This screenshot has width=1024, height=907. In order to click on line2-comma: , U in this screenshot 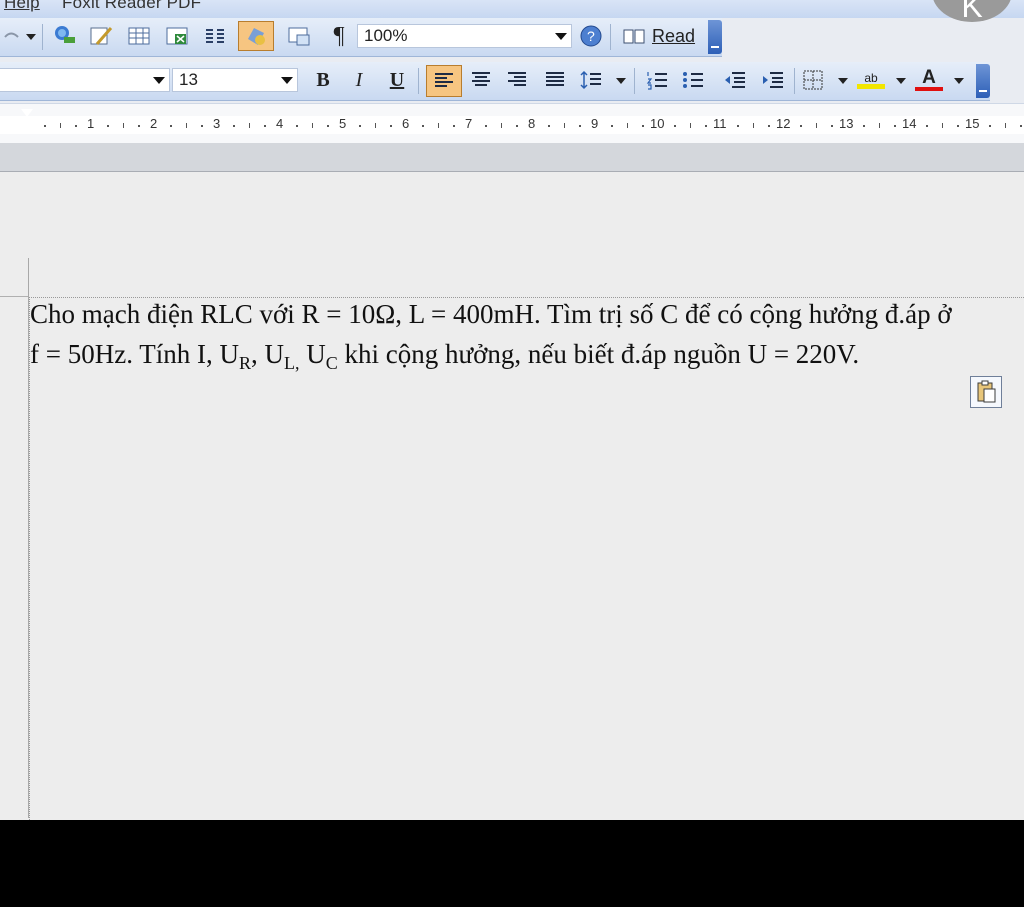, I will do `click(267, 354)`.